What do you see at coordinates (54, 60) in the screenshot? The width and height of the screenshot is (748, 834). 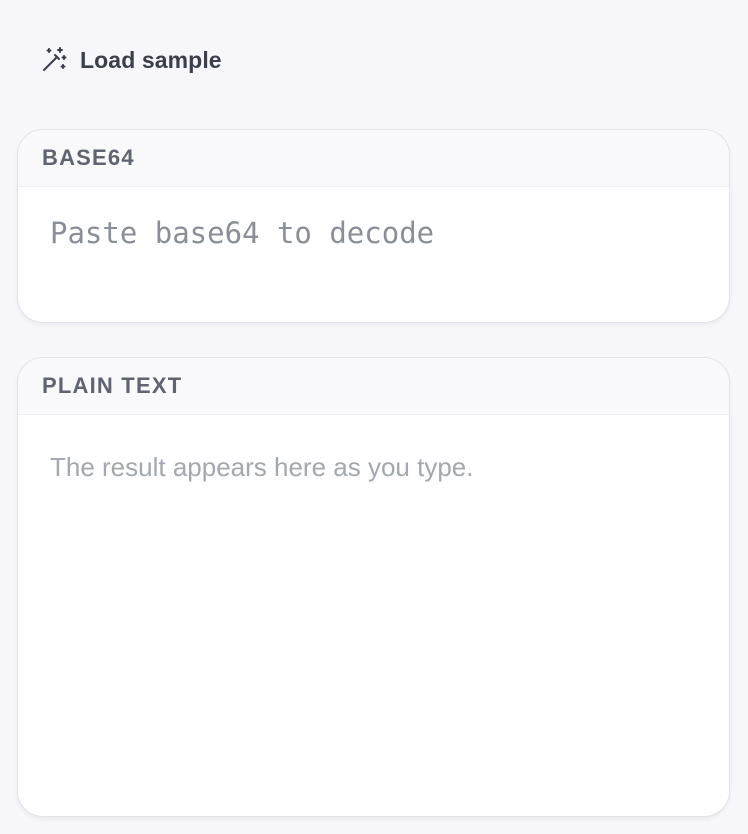 I see `magic-wand-icon` at bounding box center [54, 60].